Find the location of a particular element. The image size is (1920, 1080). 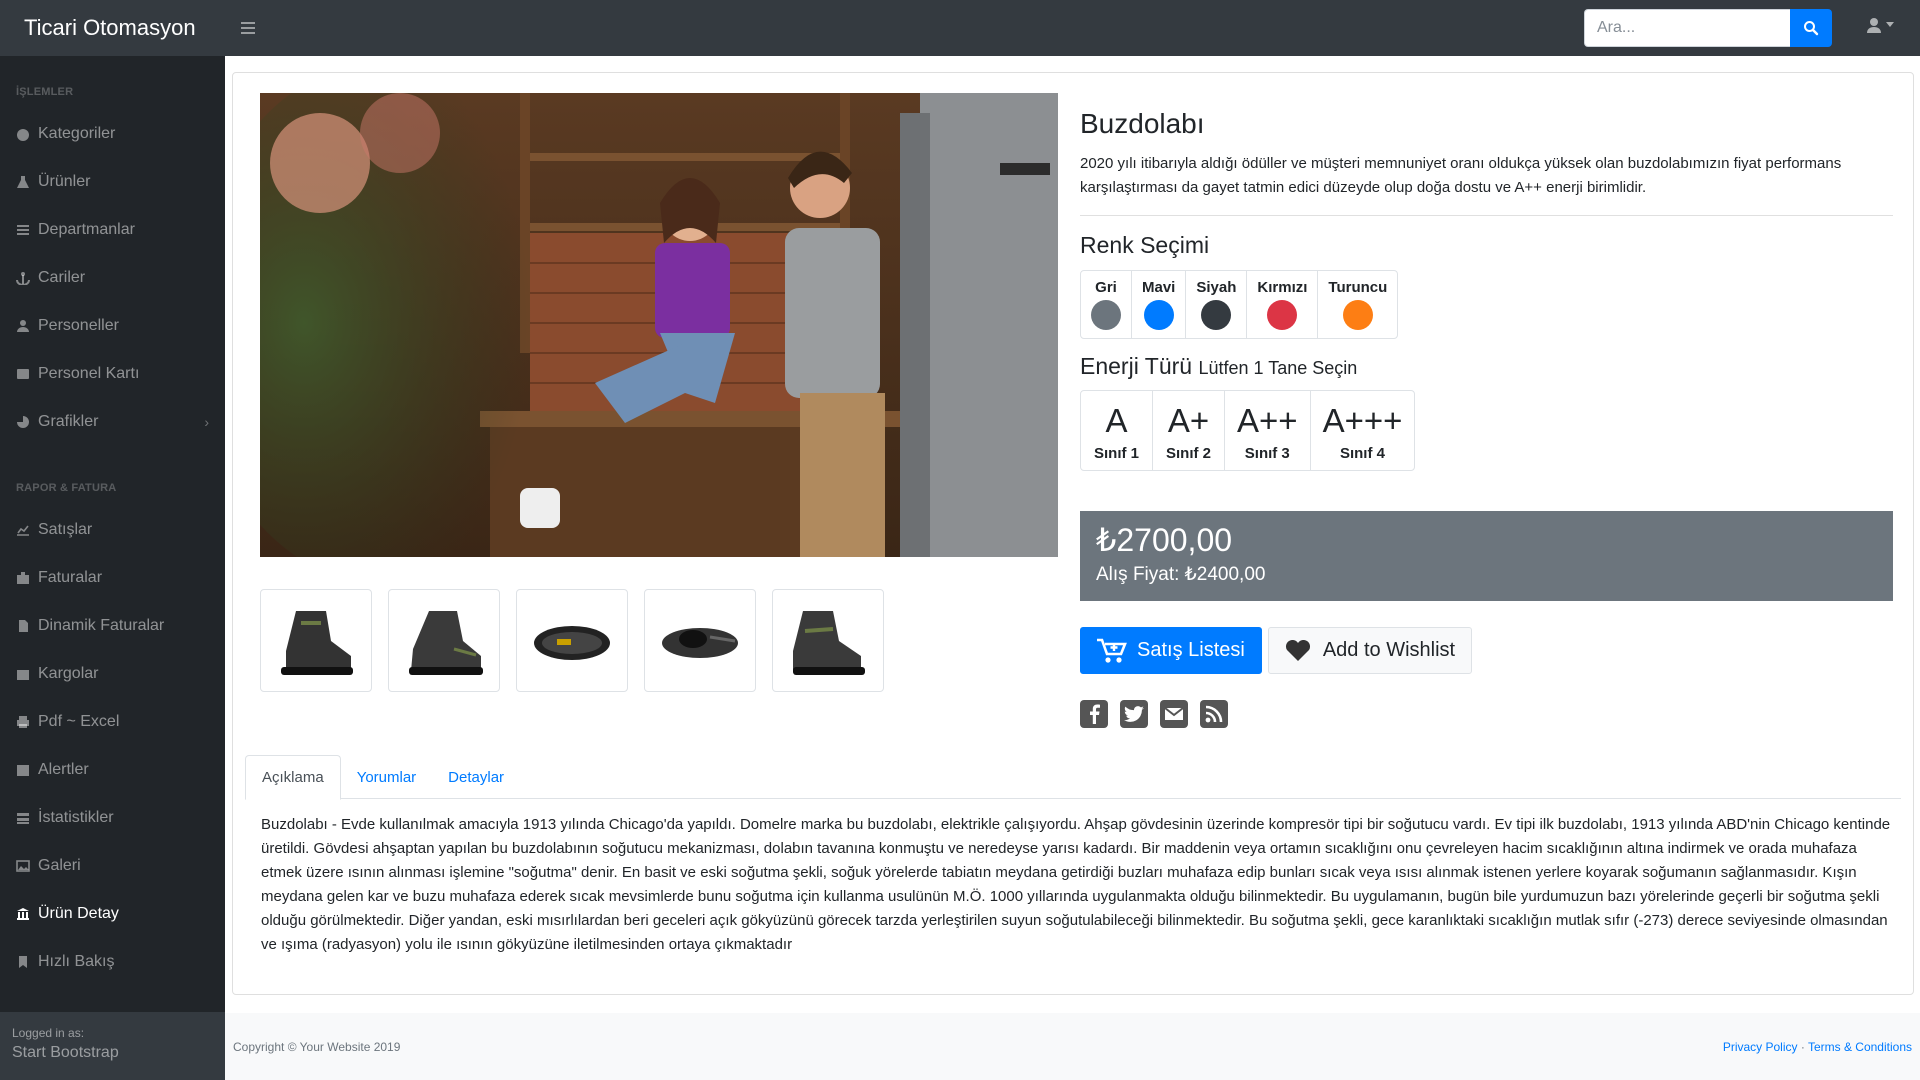

sidebar-item-personel-kartı: Personel Kartı is located at coordinates (112, 374).